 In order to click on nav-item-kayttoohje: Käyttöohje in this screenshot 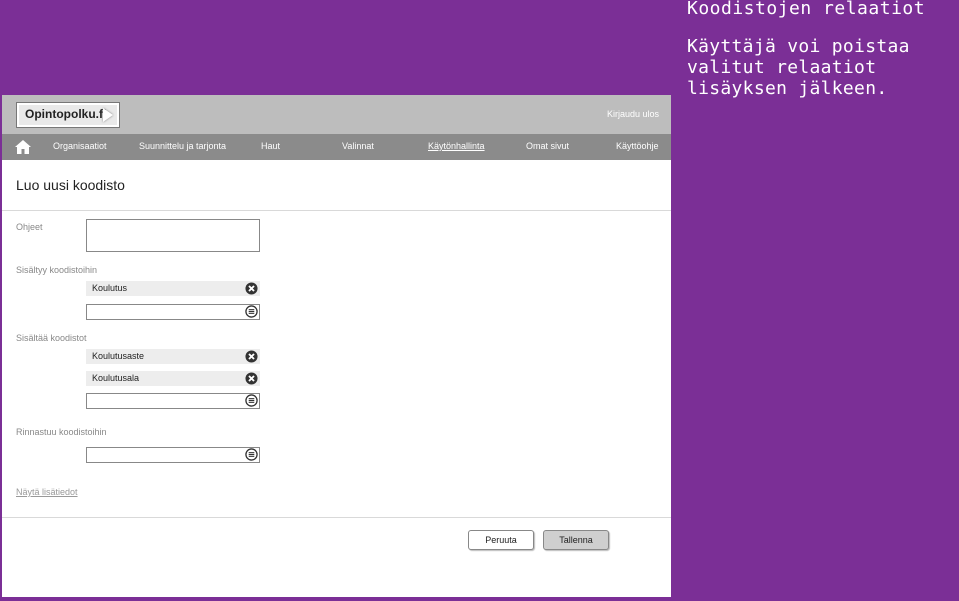, I will do `click(637, 146)`.